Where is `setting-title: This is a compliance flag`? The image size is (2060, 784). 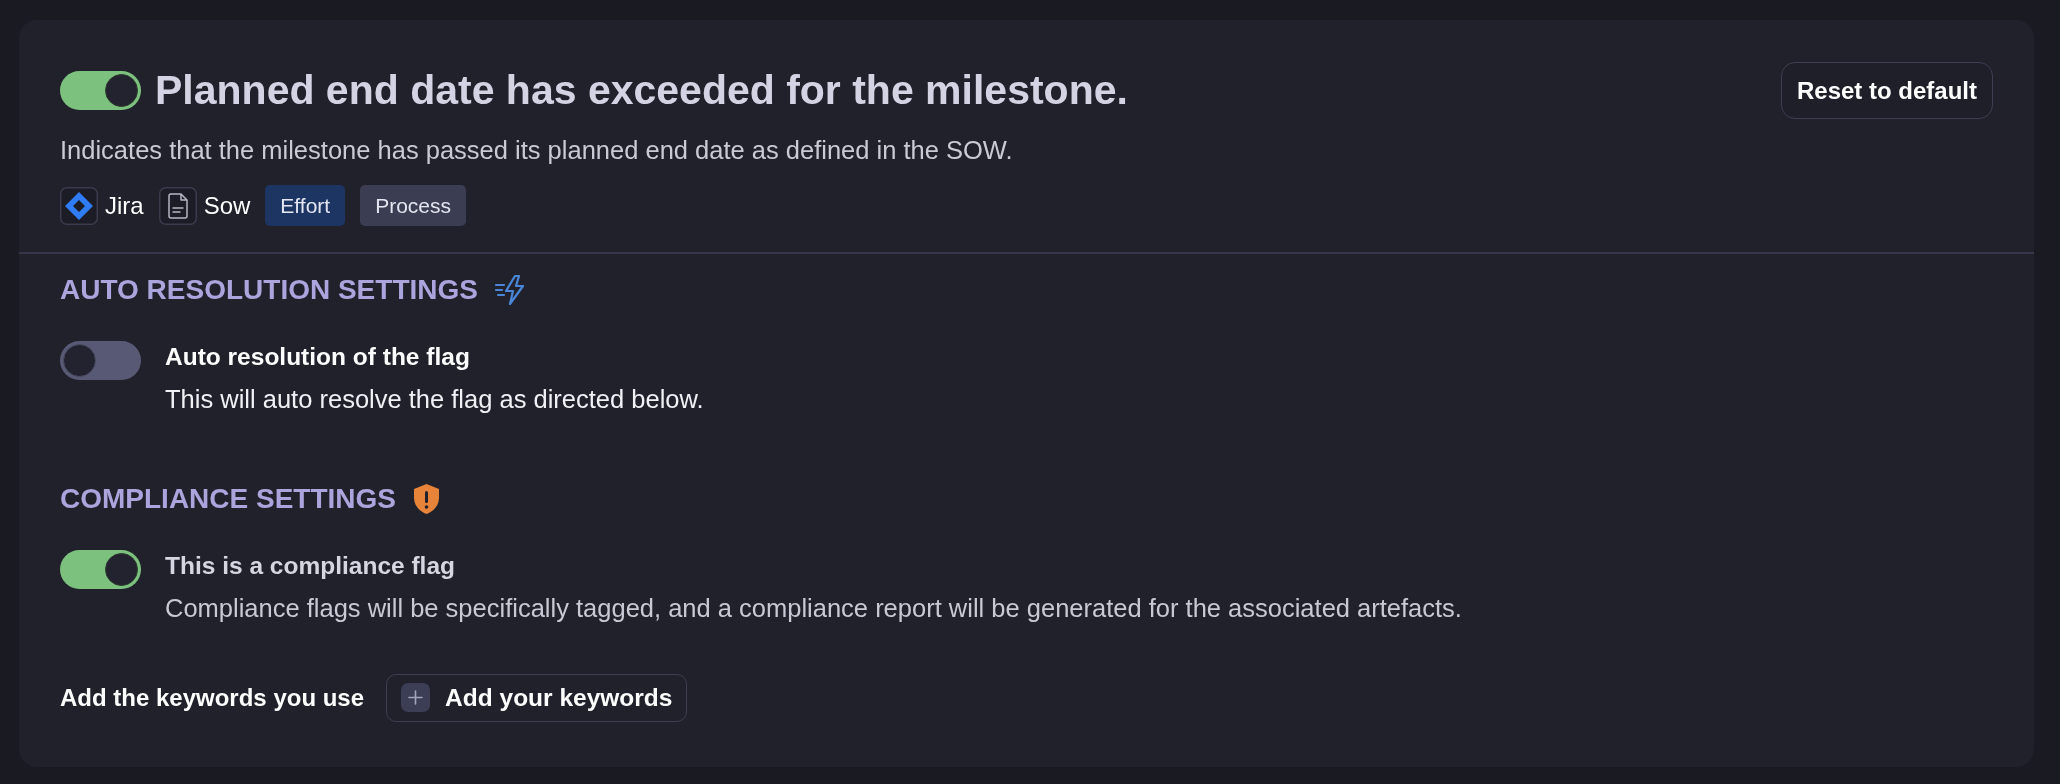 setting-title: This is a compliance flag is located at coordinates (310, 565).